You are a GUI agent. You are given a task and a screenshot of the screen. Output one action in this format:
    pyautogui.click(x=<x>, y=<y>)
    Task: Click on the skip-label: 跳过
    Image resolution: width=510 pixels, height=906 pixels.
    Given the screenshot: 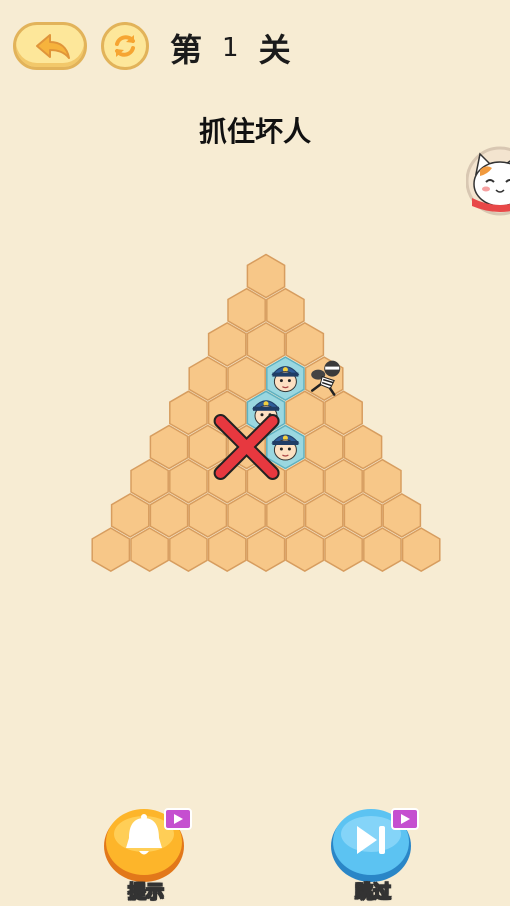 What is the action you would take?
    pyautogui.click(x=373, y=893)
    